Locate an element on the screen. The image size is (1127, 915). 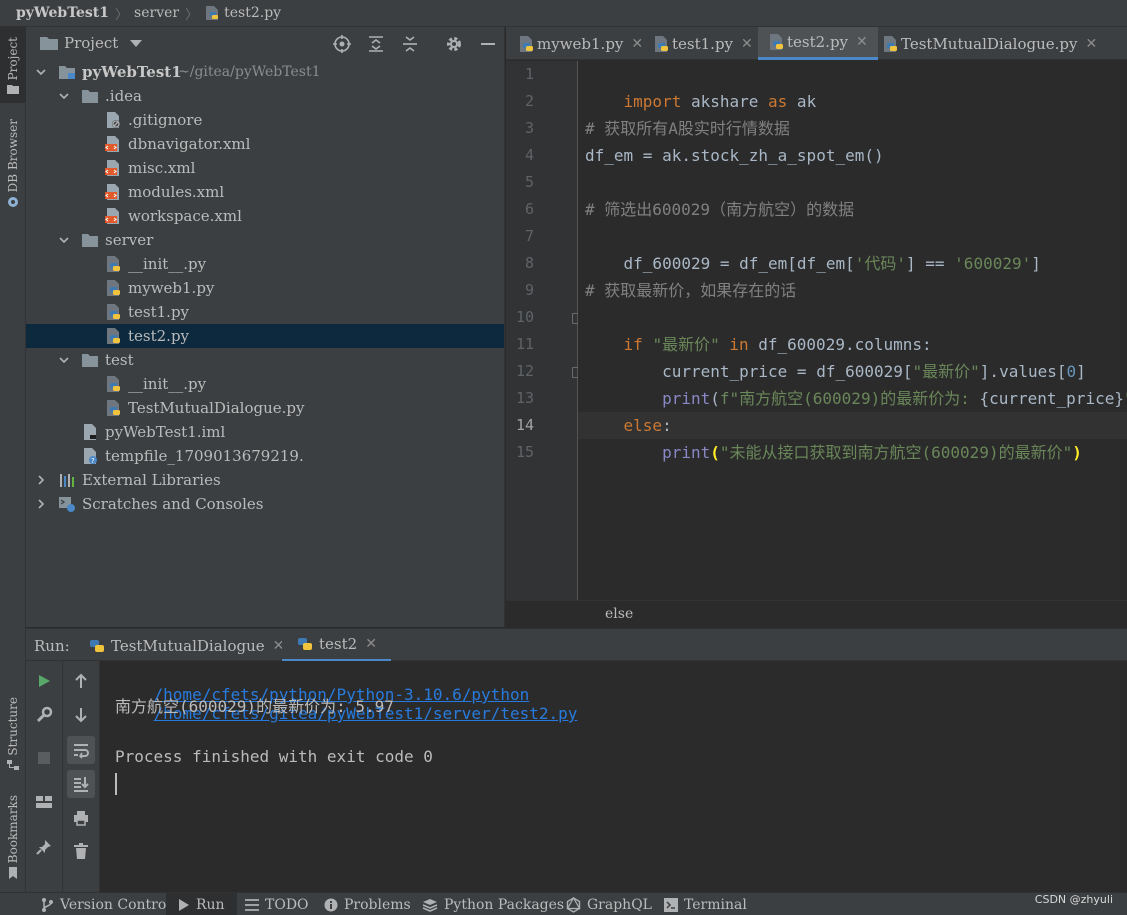
editor-context-label: else is located at coordinates (619, 614).